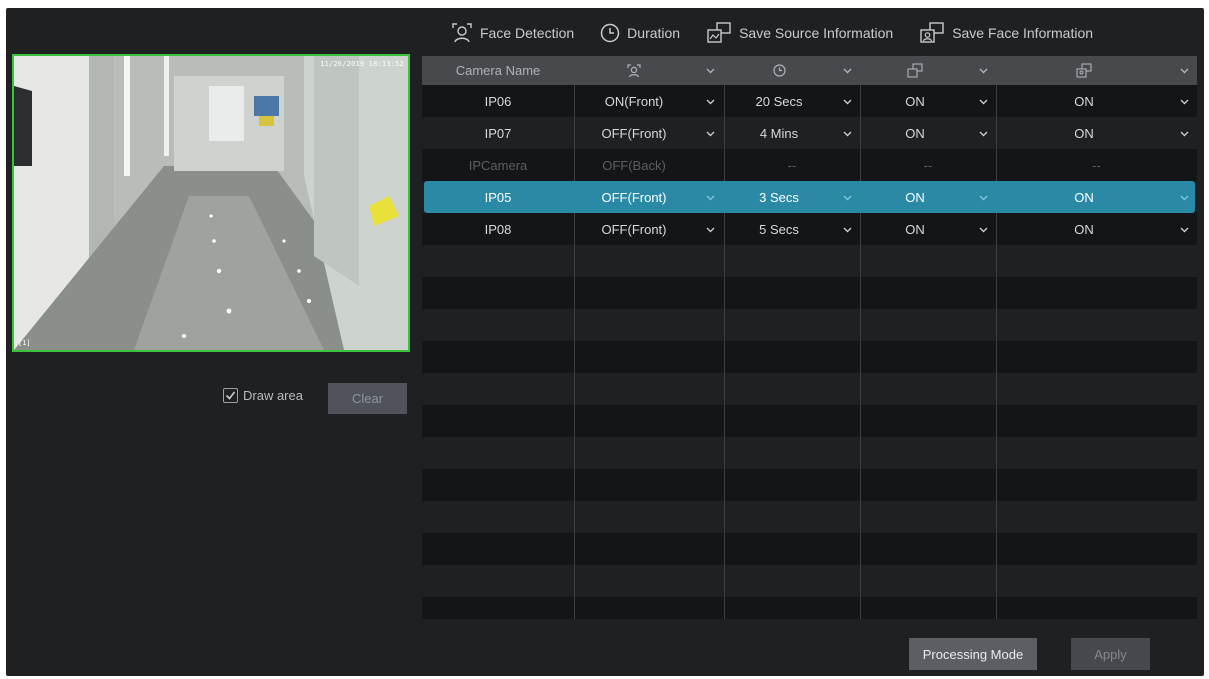 The height and width of the screenshot is (679, 1209). I want to click on checkbox-checked-icon, so click(230, 395).